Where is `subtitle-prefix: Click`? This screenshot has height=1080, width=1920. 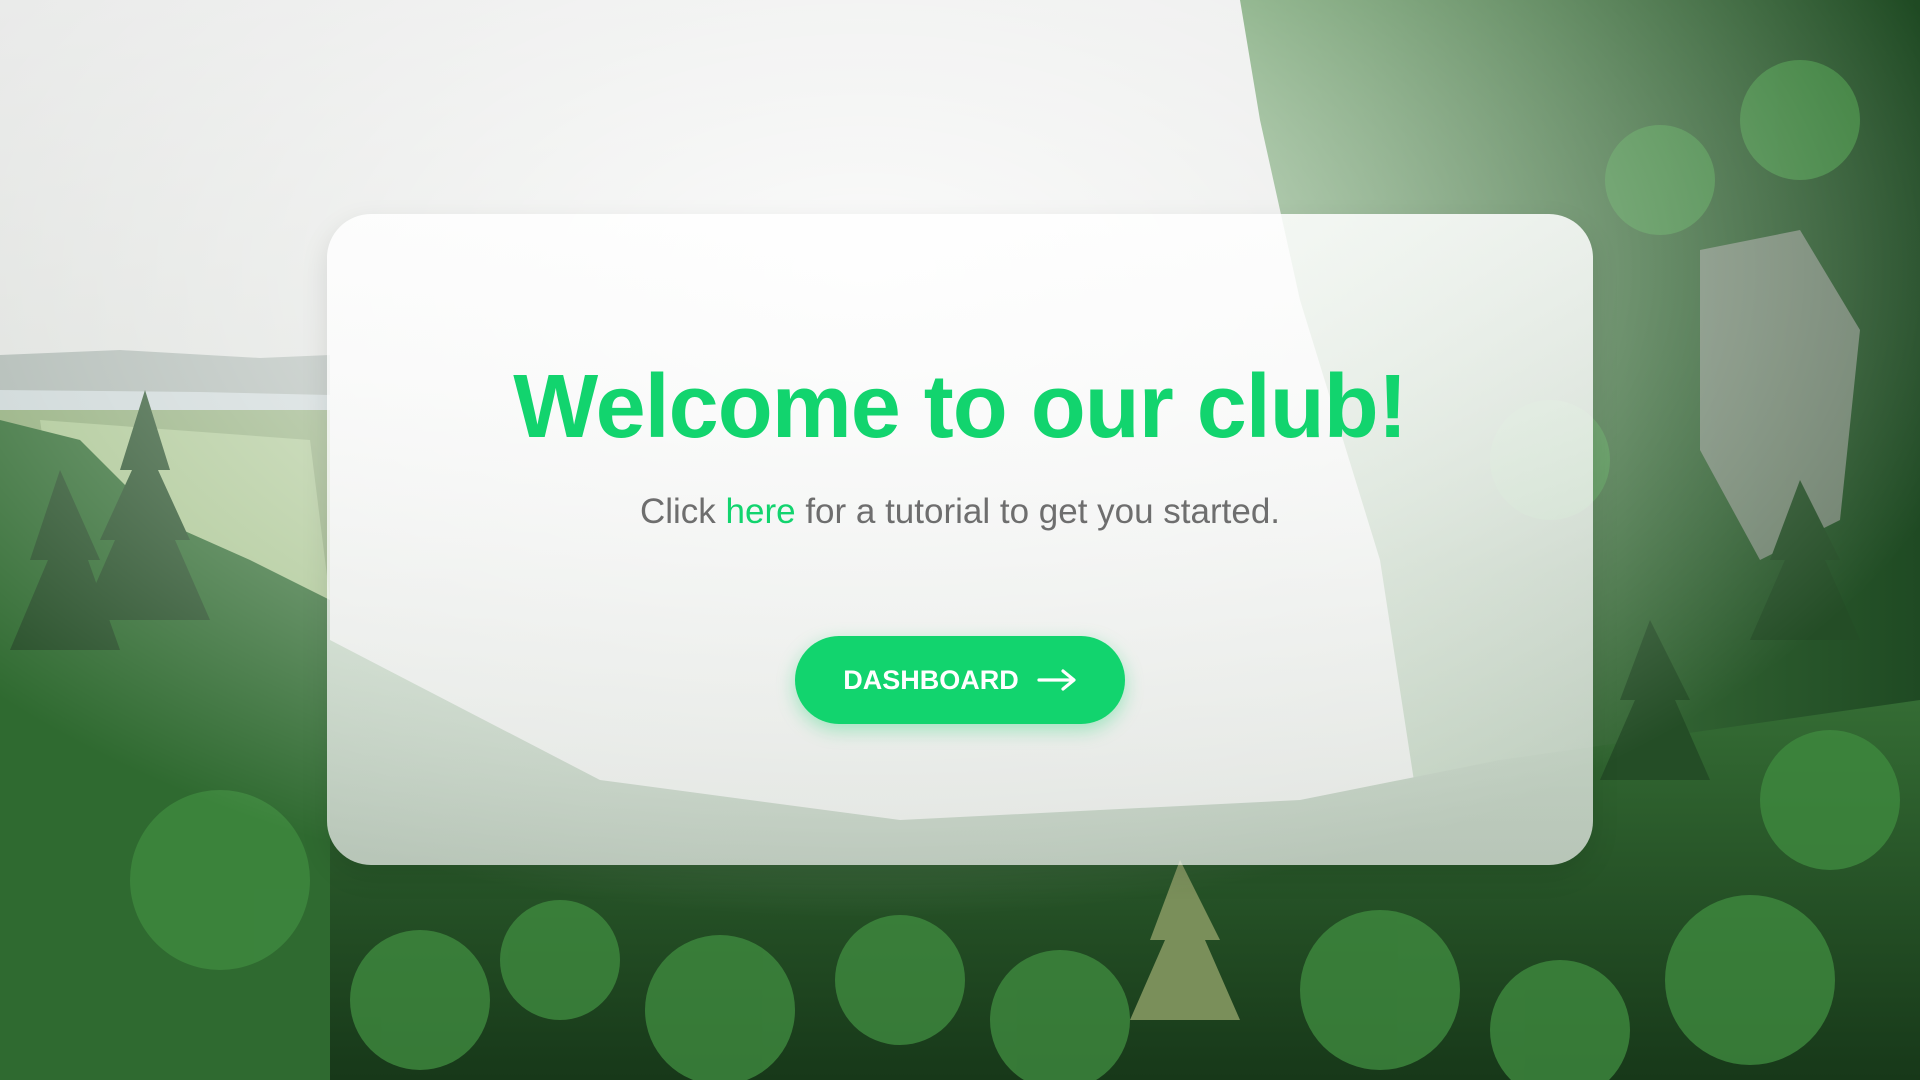
subtitle-prefix: Click is located at coordinates (682, 511).